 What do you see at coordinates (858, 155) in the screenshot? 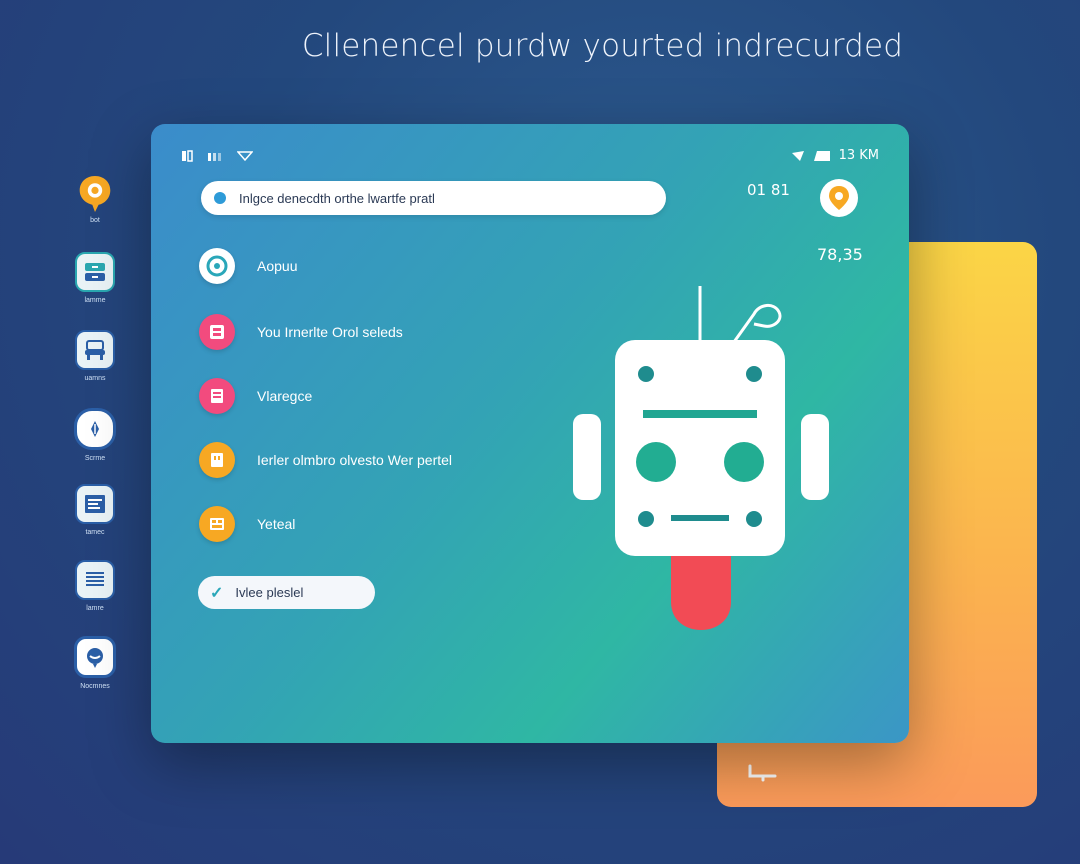
I see `status-readout: 13 KM` at bounding box center [858, 155].